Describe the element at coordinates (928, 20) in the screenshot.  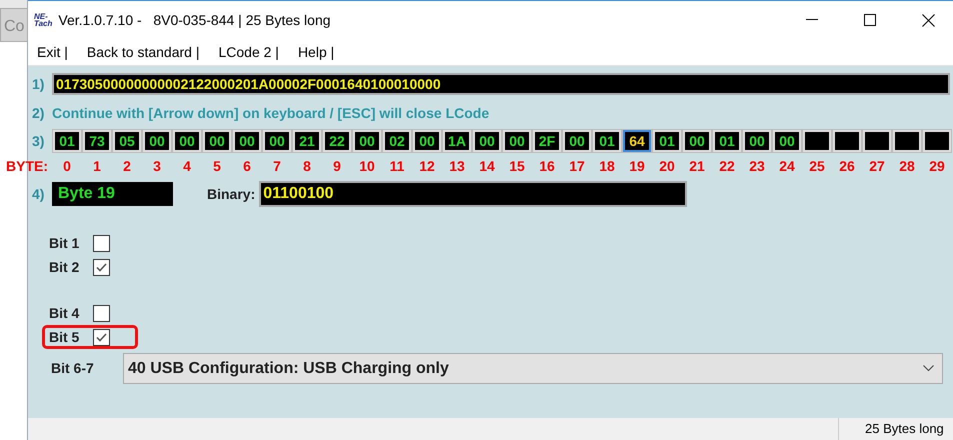
I see `close-icon` at that location.